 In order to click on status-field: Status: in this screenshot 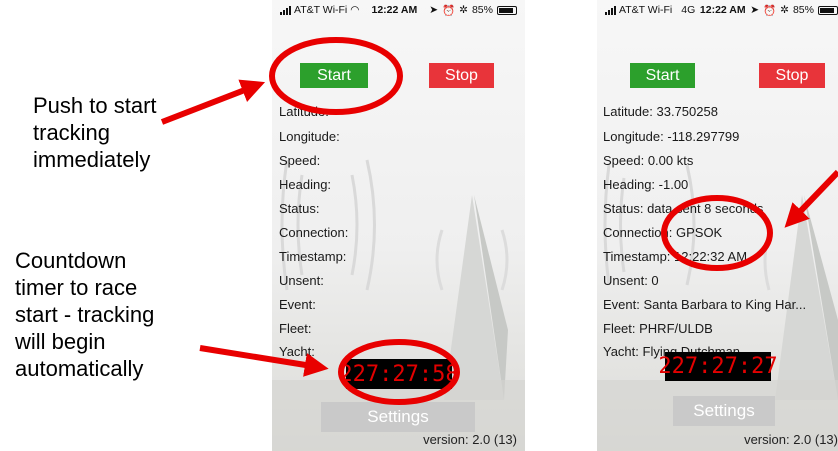, I will do `click(299, 208)`.